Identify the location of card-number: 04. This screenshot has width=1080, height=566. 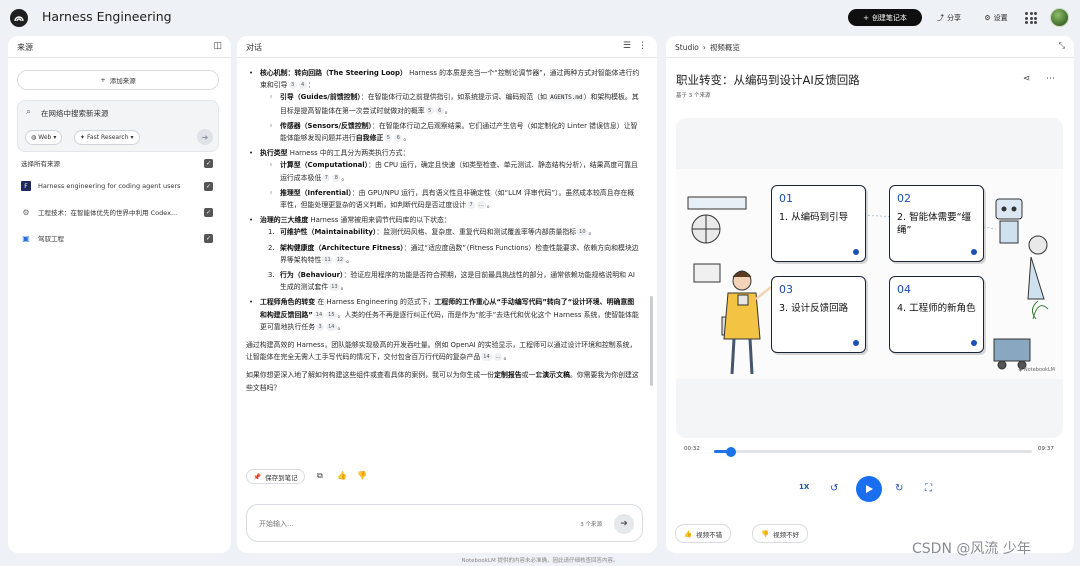
(904, 289).